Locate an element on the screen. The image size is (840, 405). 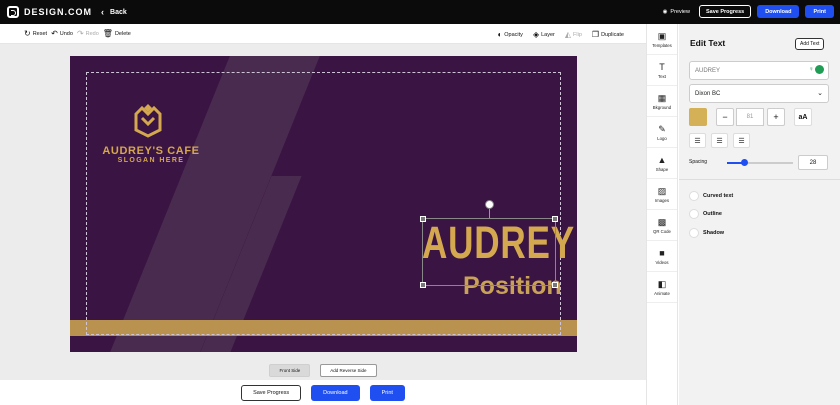
brand-logo: DESIGN.COM is located at coordinates (49, 12).